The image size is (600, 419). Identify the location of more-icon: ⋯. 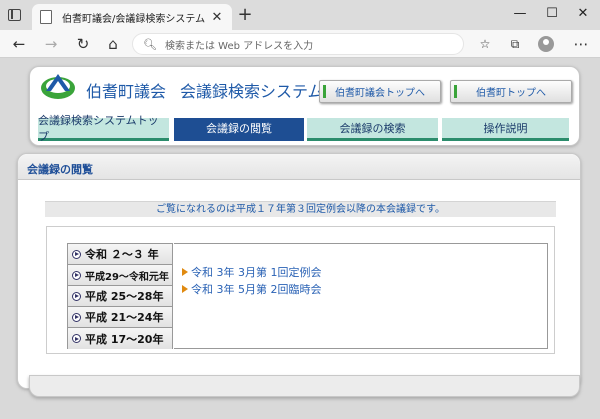
(581, 44).